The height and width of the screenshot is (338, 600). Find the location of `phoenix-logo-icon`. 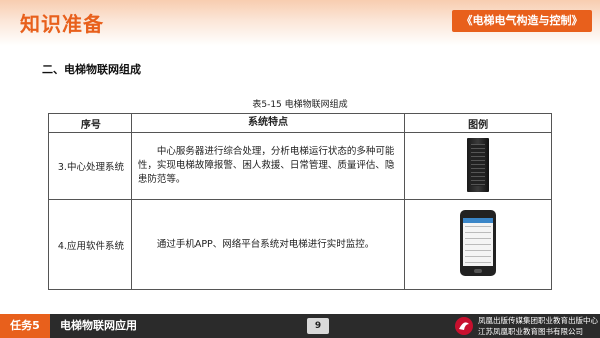

phoenix-logo-icon is located at coordinates (464, 326).